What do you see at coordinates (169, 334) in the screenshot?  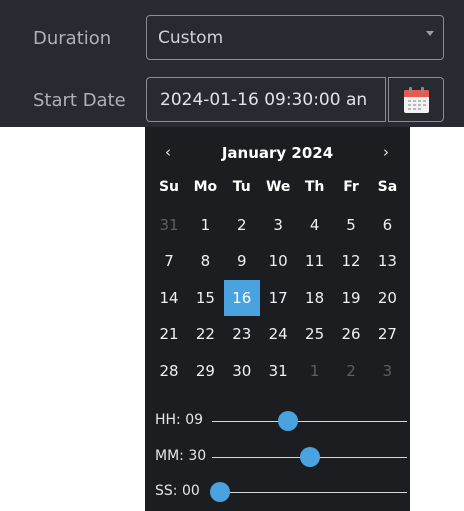 I see `calendar-day: 21` at bounding box center [169, 334].